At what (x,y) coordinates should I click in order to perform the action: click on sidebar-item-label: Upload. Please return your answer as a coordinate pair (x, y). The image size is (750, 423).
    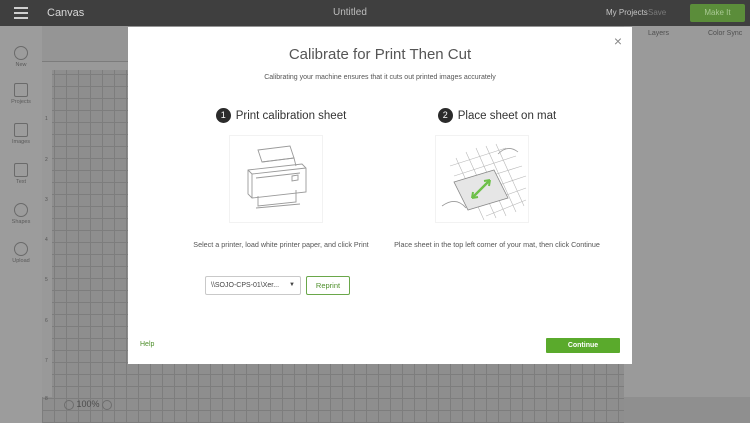
    Looking at the image, I should click on (21, 261).